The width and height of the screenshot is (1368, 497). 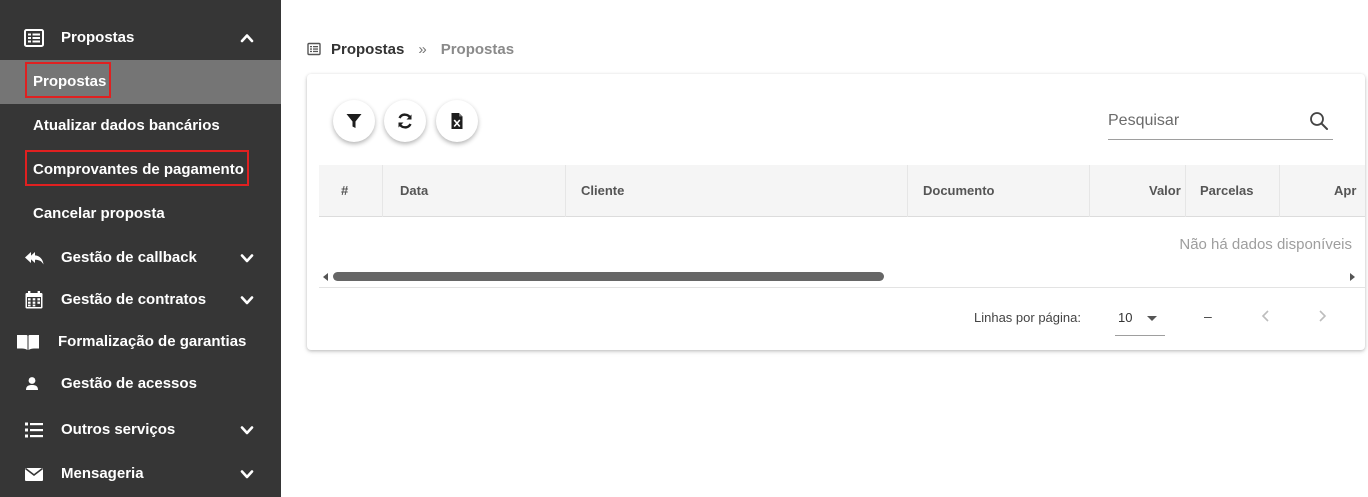 What do you see at coordinates (410, 49) in the screenshot?
I see `breadcrumb: Propostas » Propostas` at bounding box center [410, 49].